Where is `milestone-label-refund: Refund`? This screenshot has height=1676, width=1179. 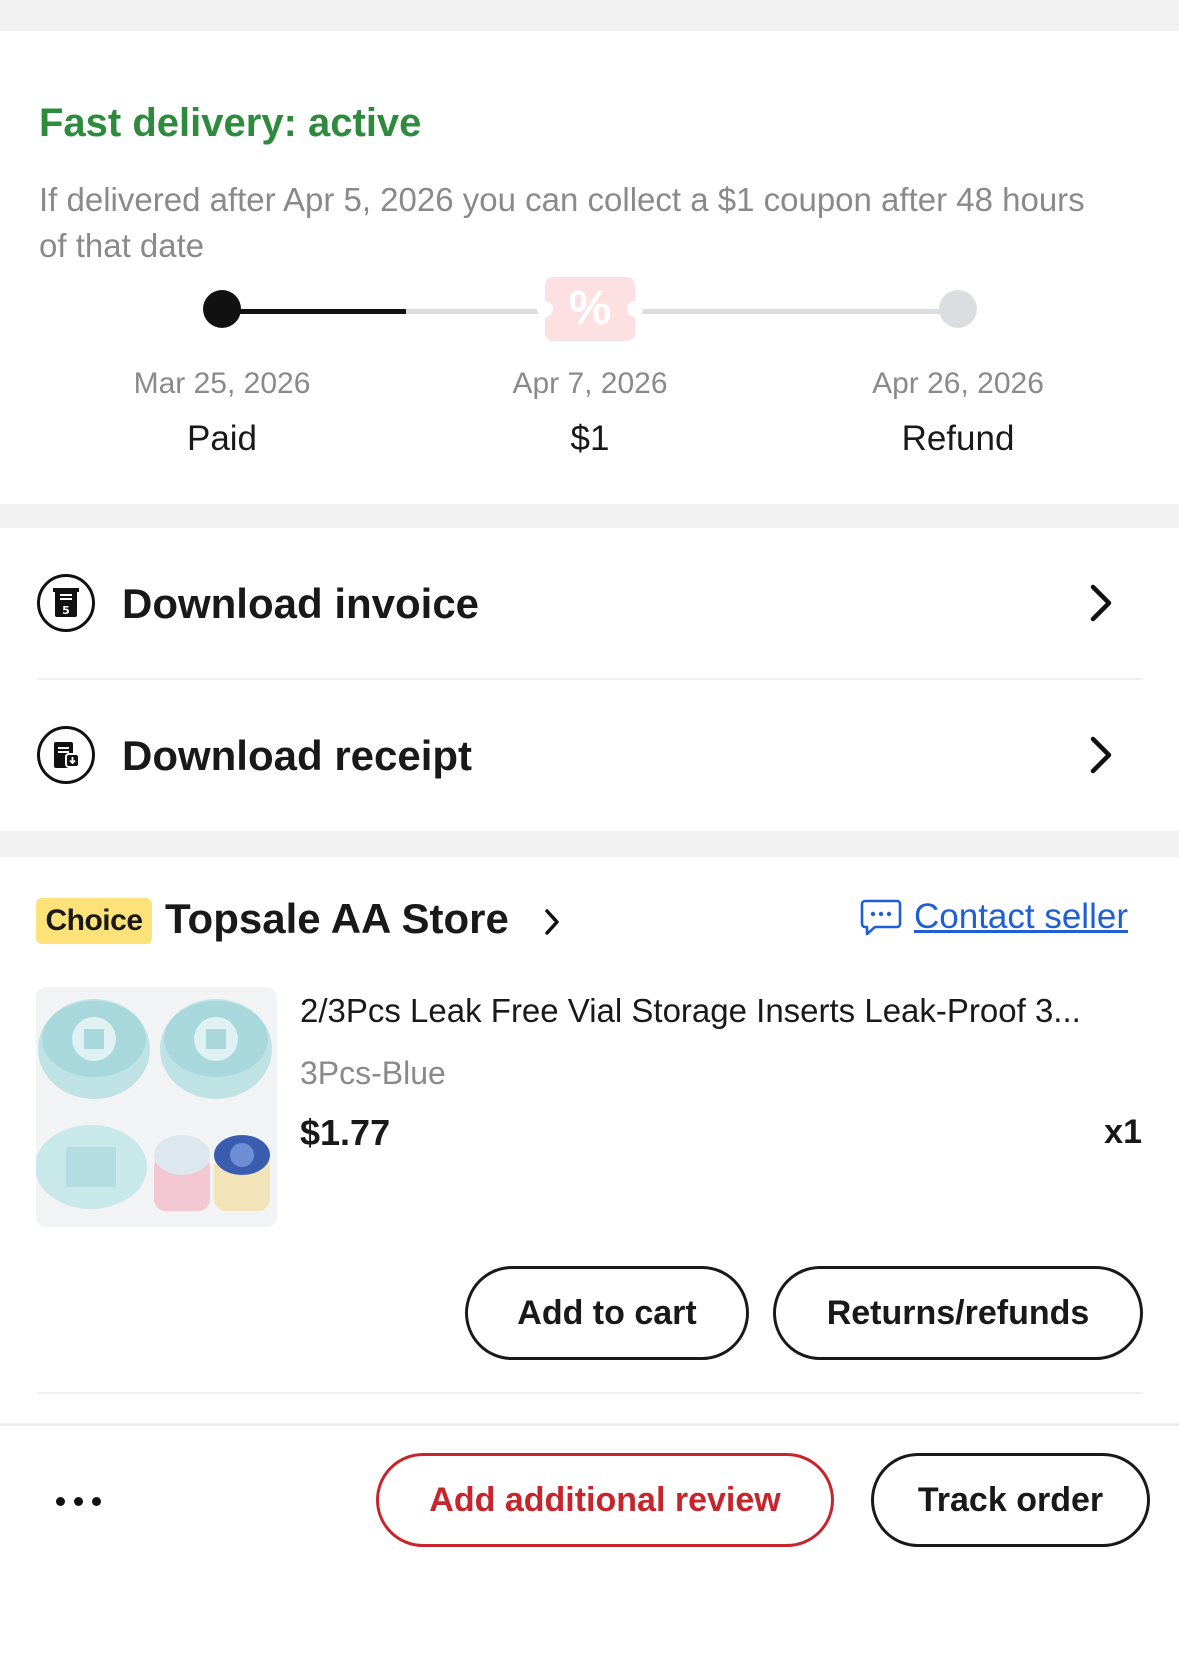 milestone-label-refund: Refund is located at coordinates (958, 438).